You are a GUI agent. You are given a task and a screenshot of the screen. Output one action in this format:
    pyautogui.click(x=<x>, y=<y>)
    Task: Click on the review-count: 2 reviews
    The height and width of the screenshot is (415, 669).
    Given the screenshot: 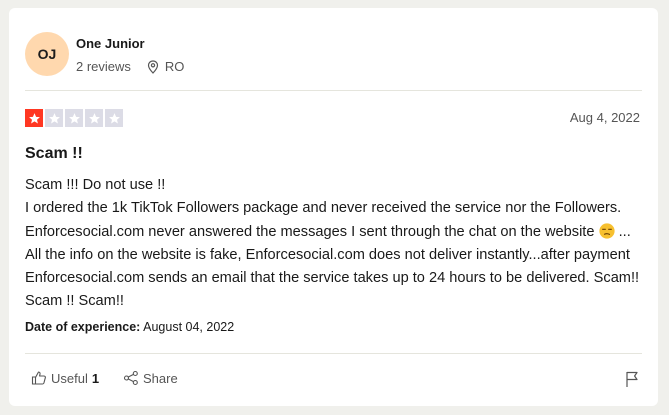 What is the action you would take?
    pyautogui.click(x=103, y=66)
    